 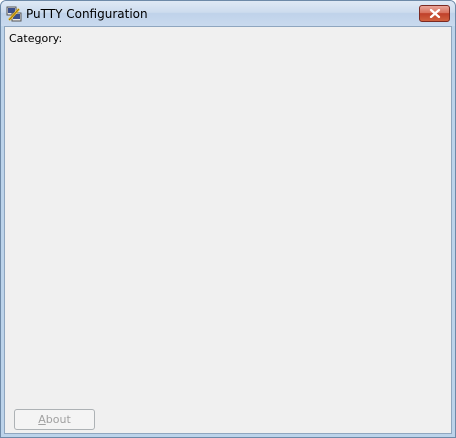 I want to click on close-icon, so click(x=435, y=13).